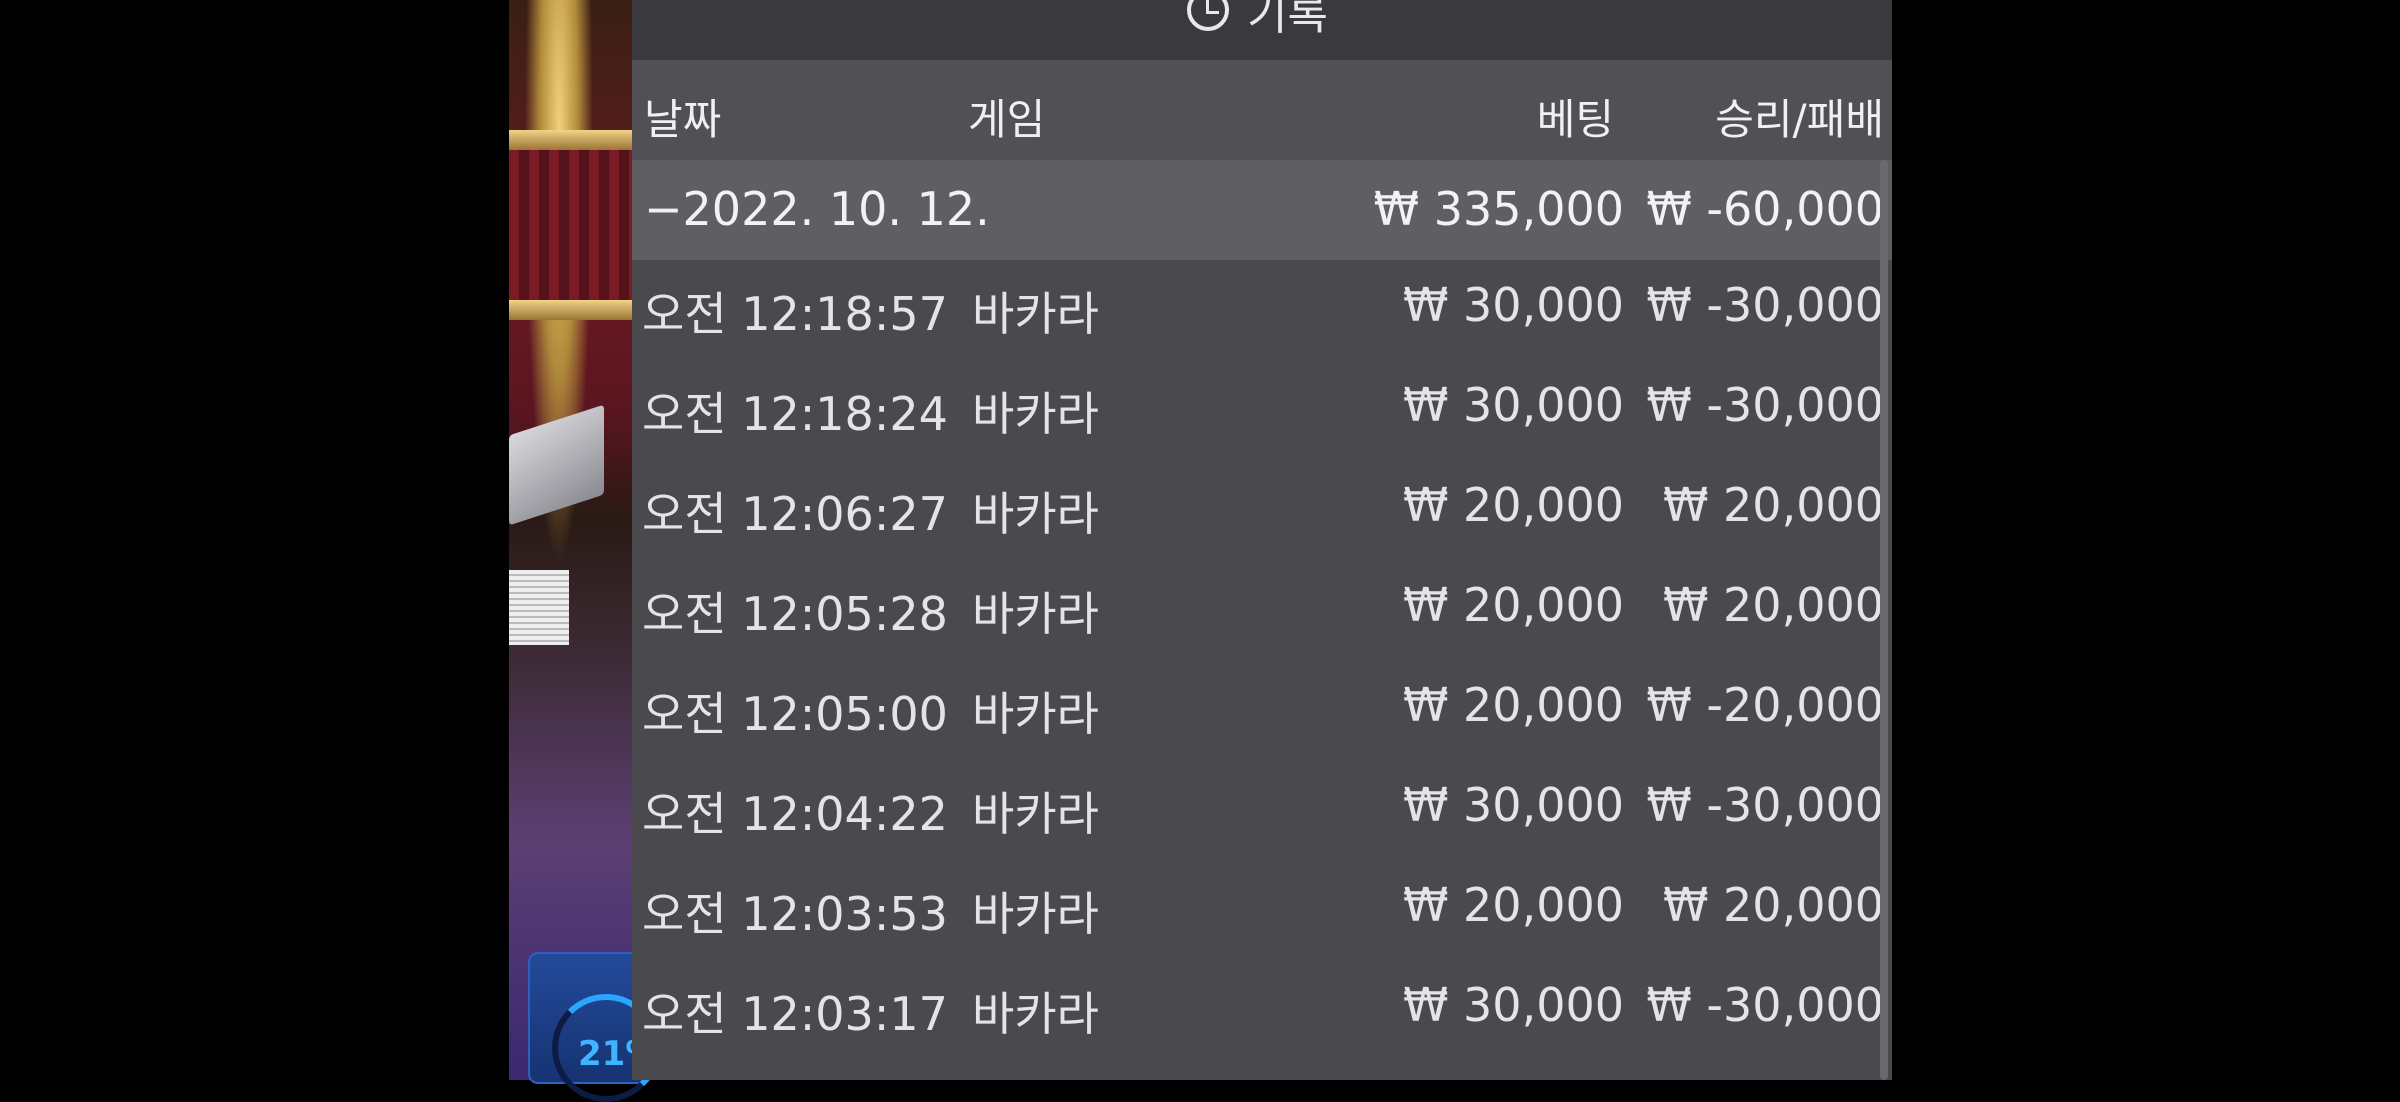 The image size is (2400, 1102). Describe the element at coordinates (795, 514) in the screenshot. I see `row-time: 오전 12:06:27` at that location.